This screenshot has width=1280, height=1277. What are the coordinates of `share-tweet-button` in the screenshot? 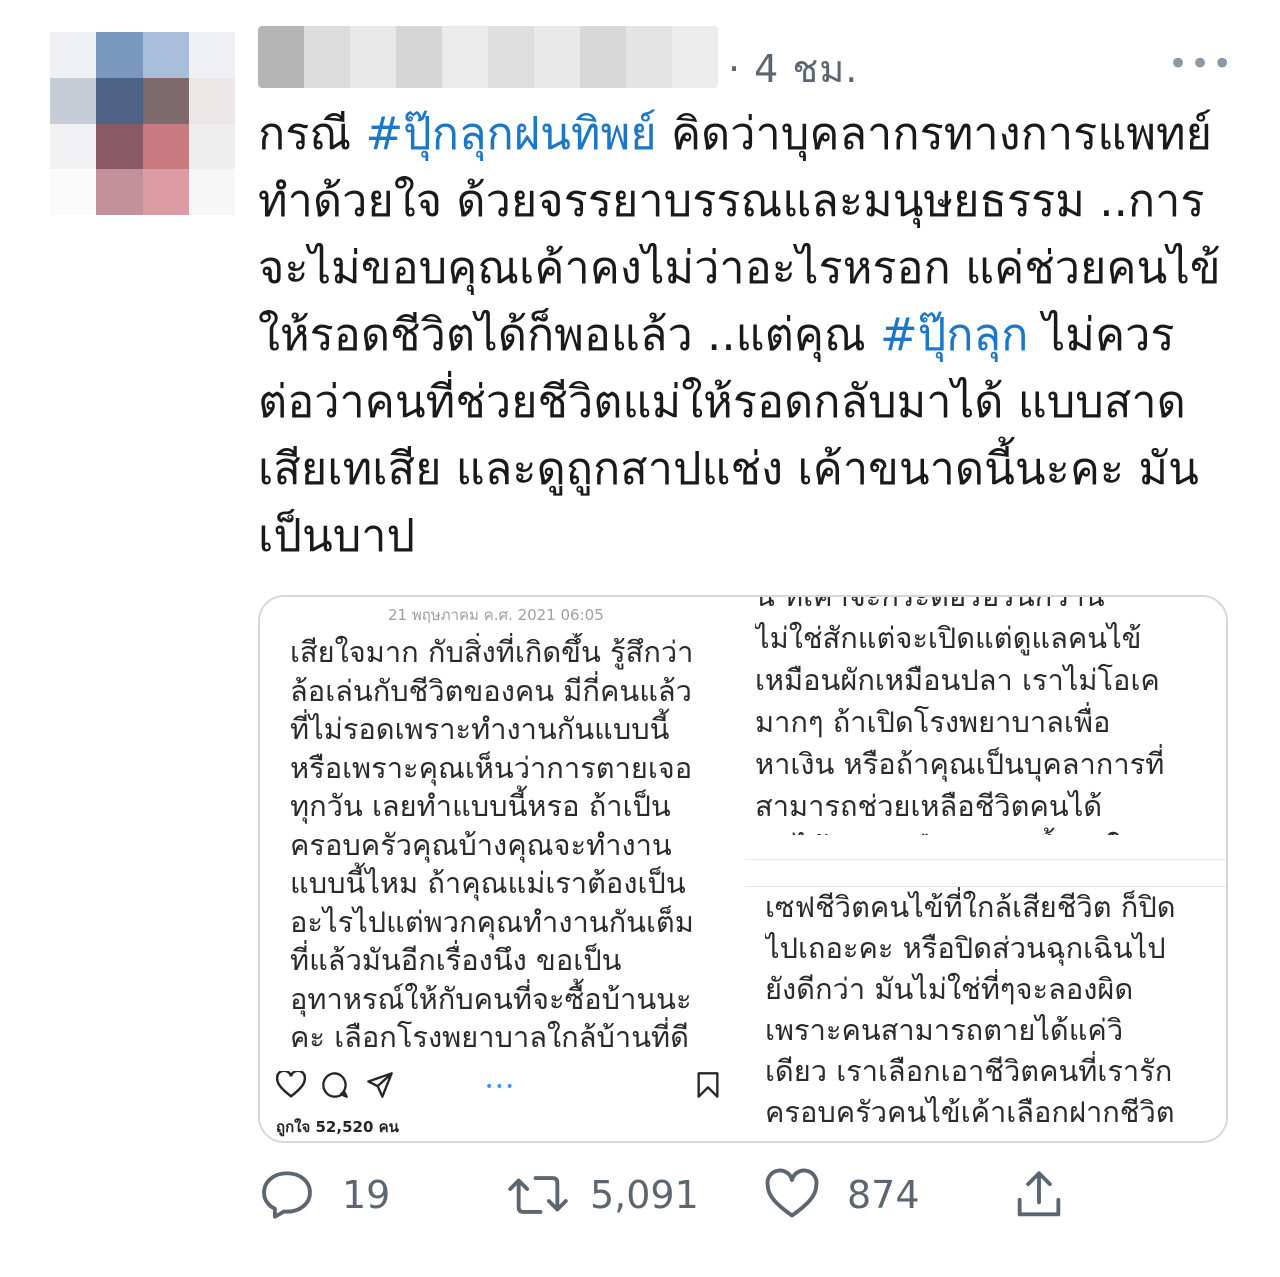 It's located at (1039, 1195).